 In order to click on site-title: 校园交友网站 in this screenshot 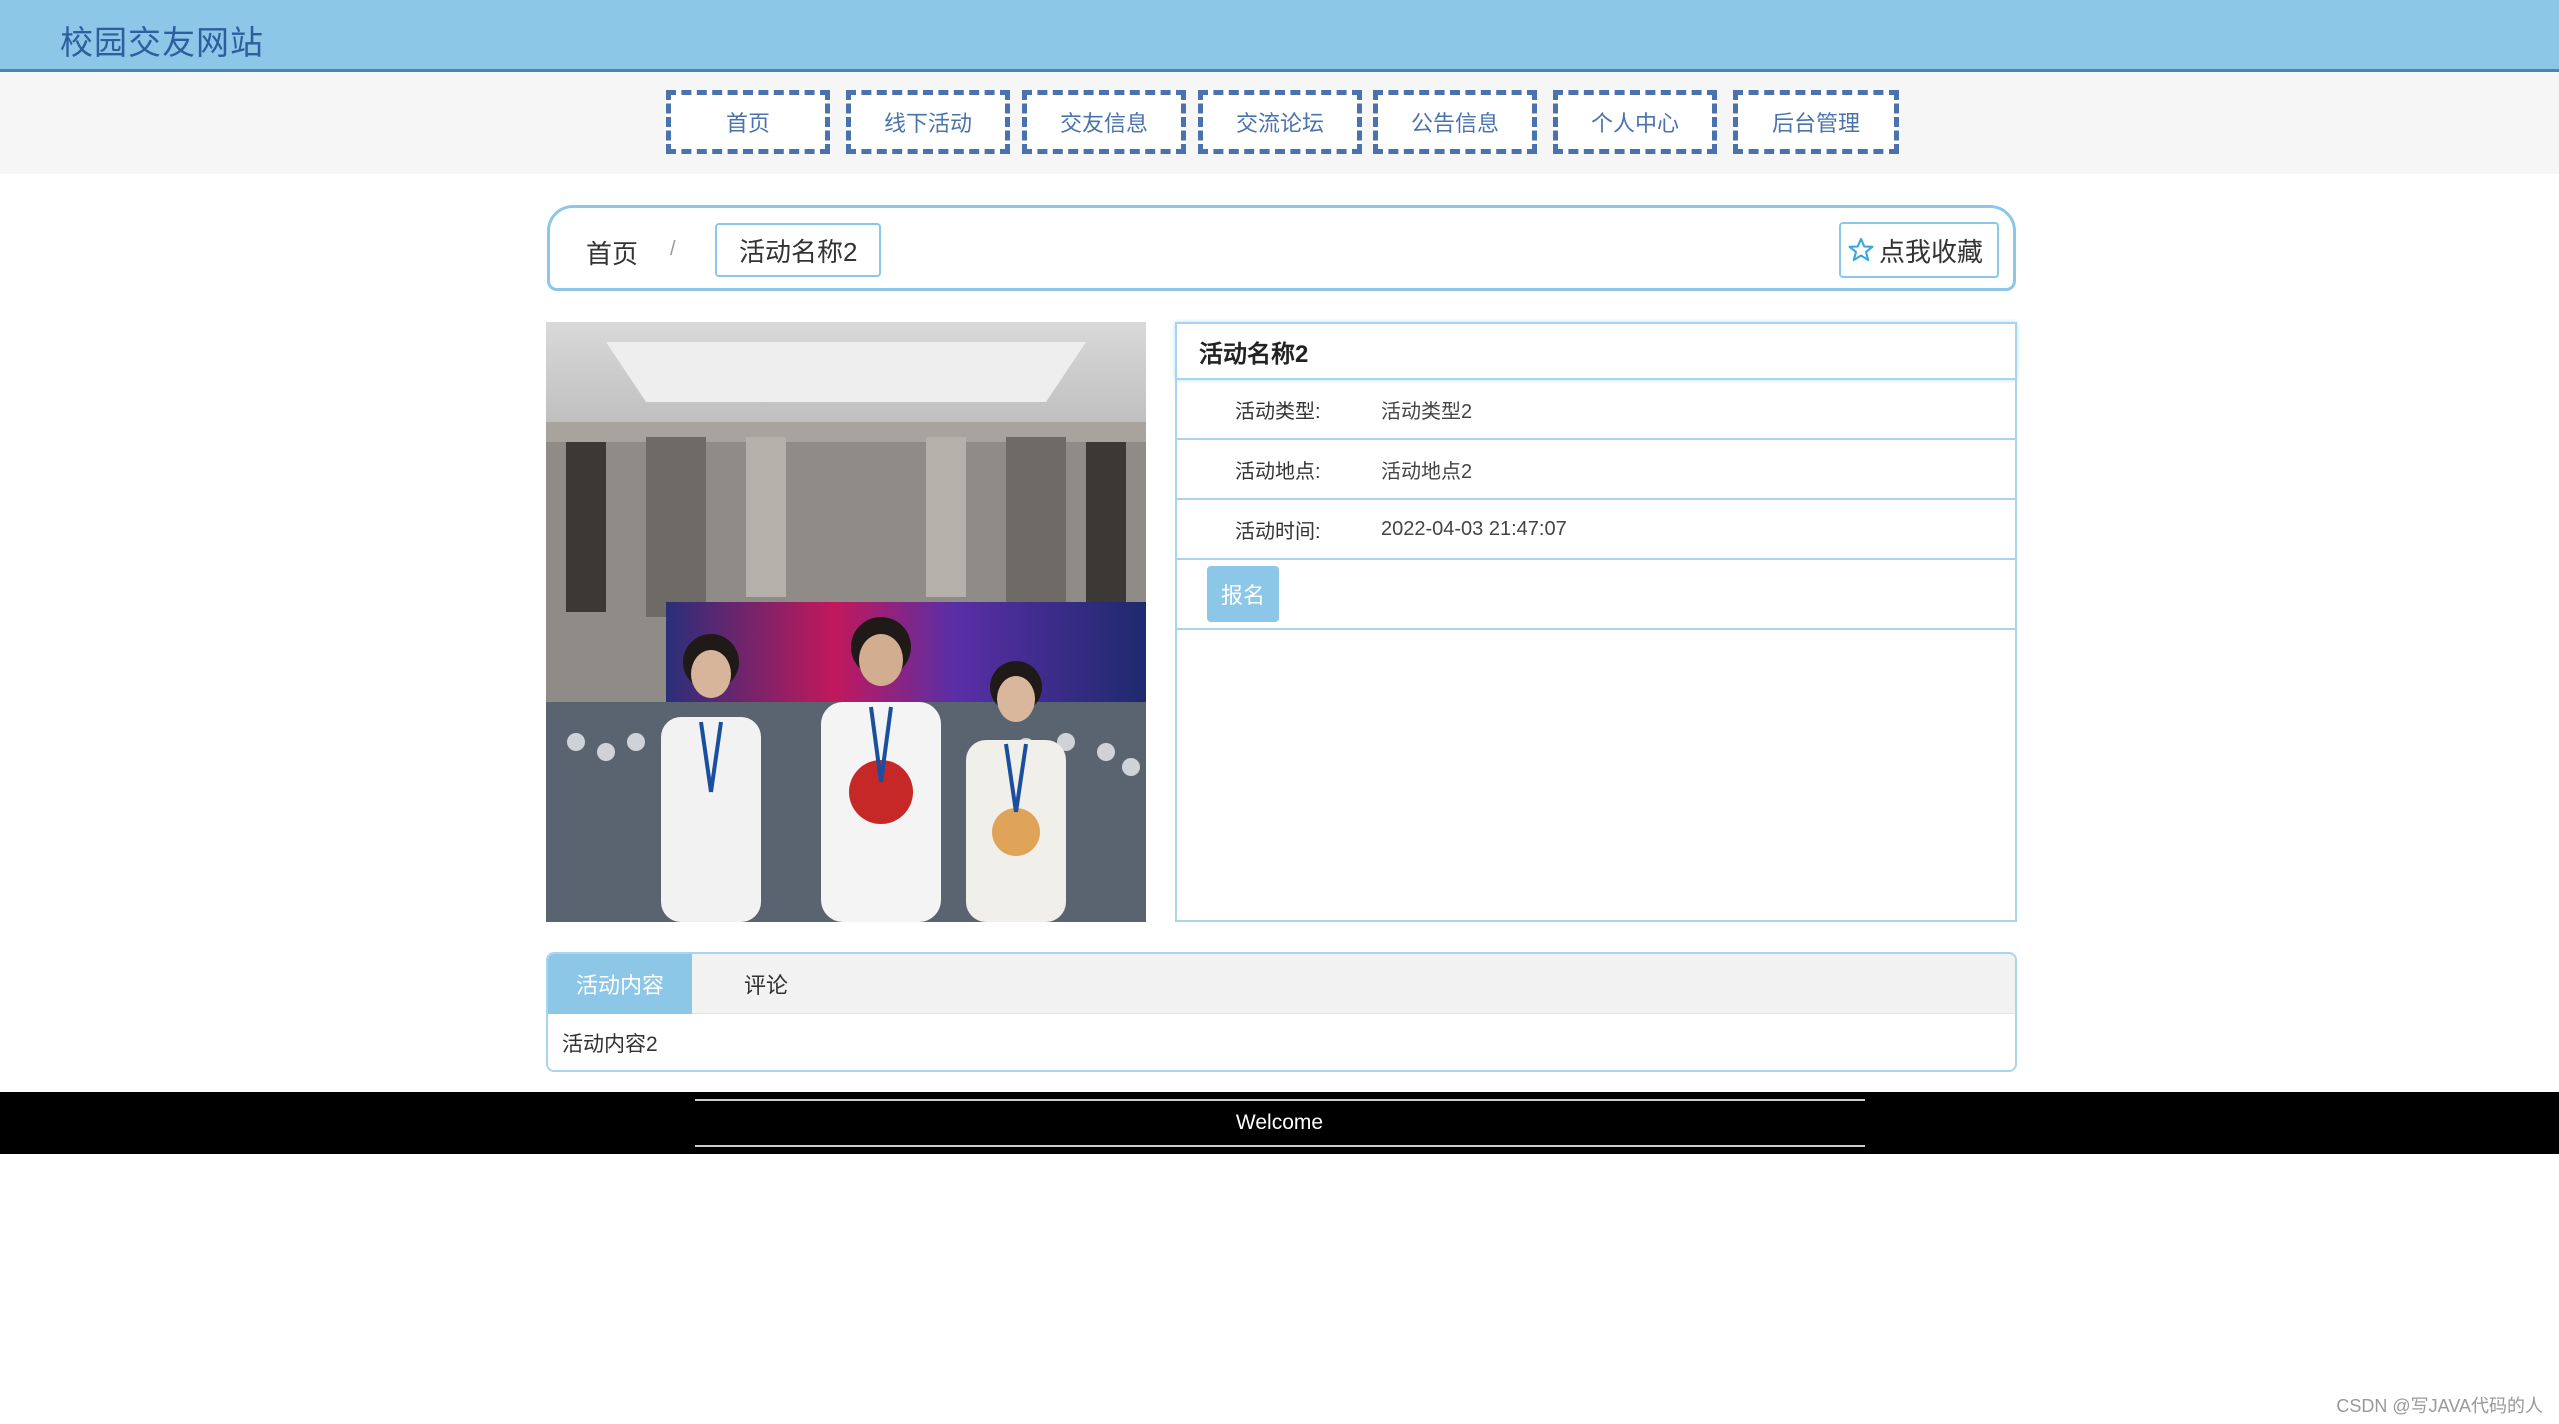, I will do `click(162, 40)`.